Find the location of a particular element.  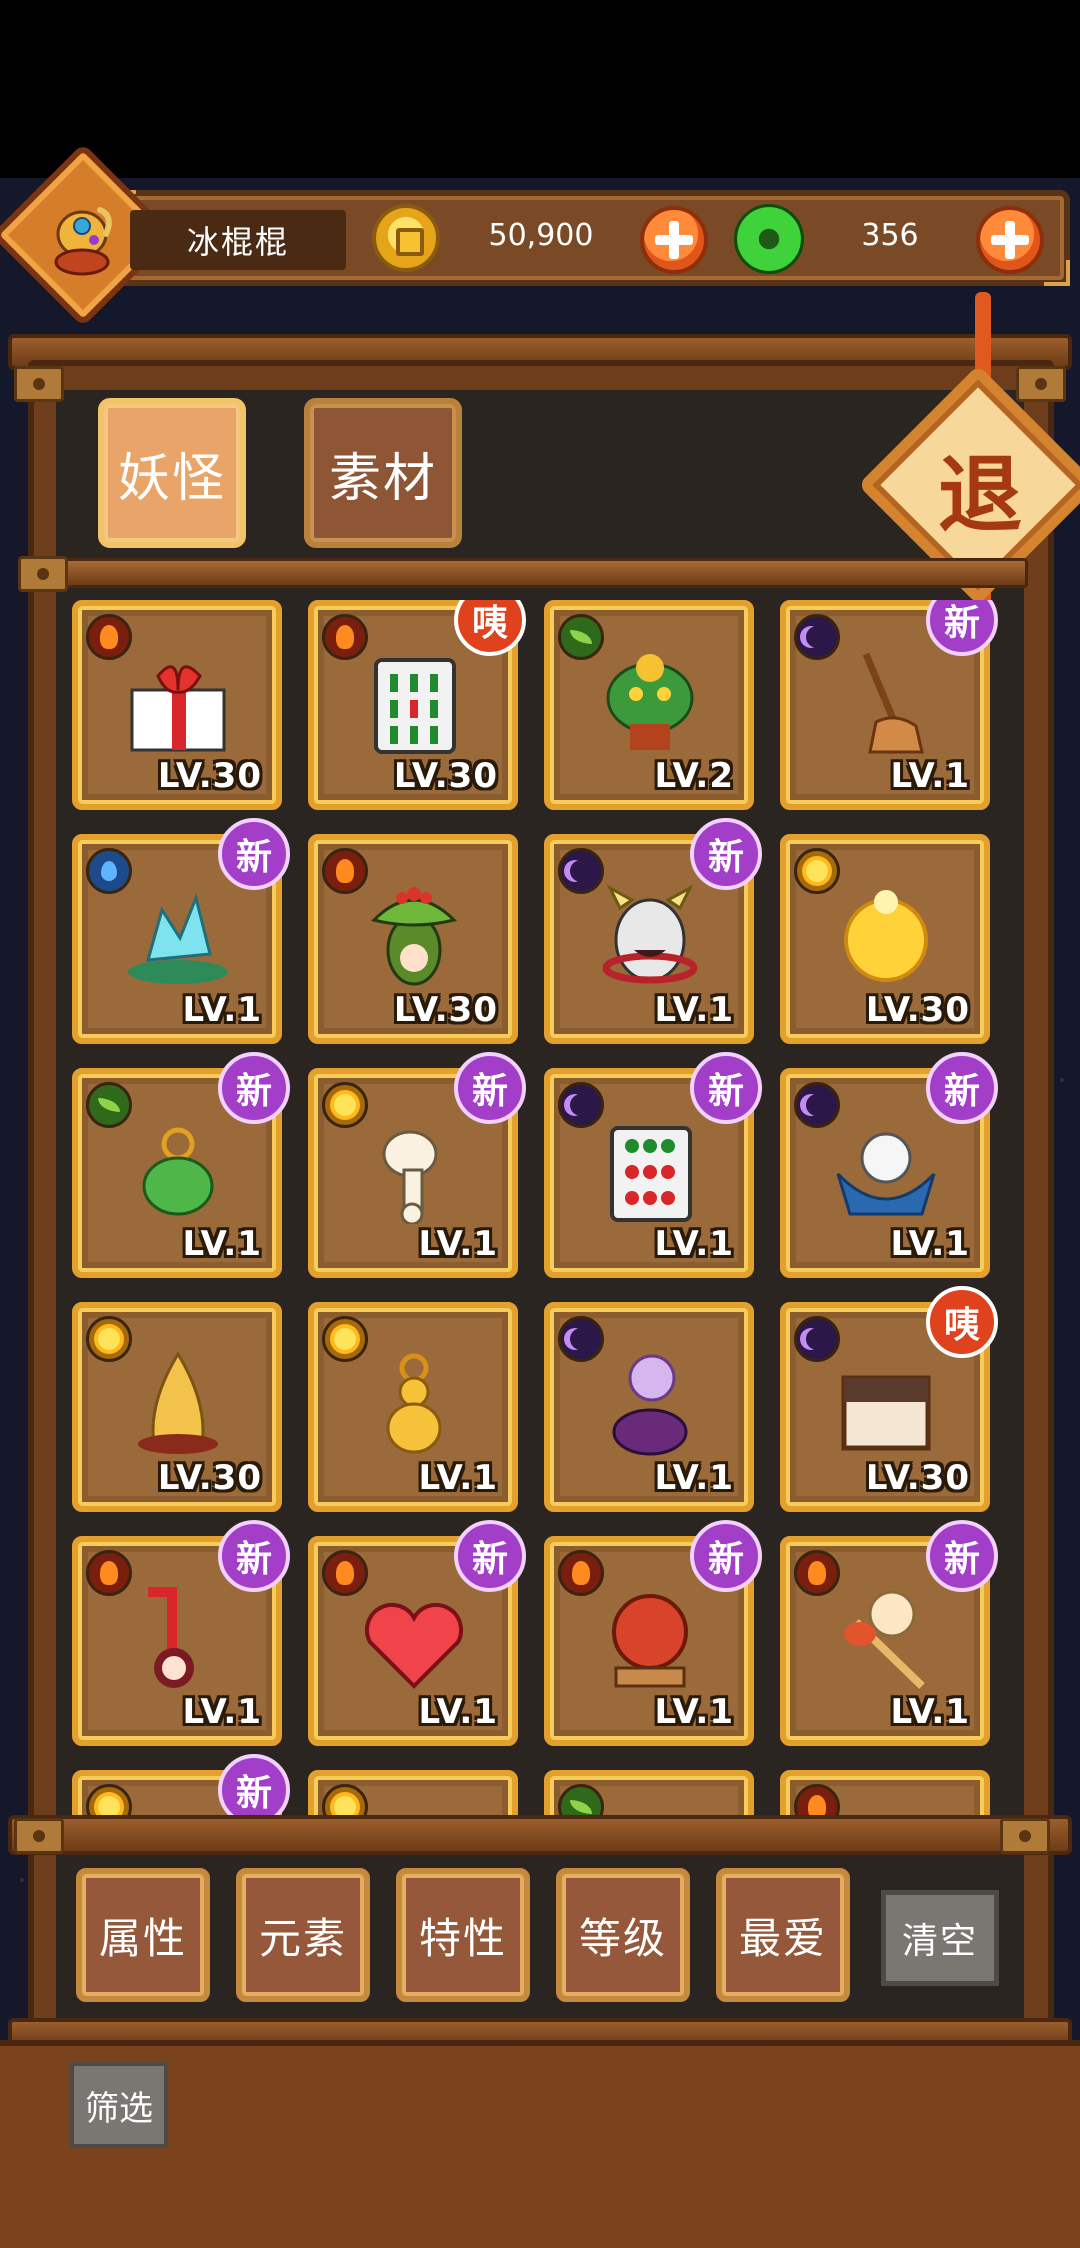

grid-bottom-beam is located at coordinates (540, 1835).